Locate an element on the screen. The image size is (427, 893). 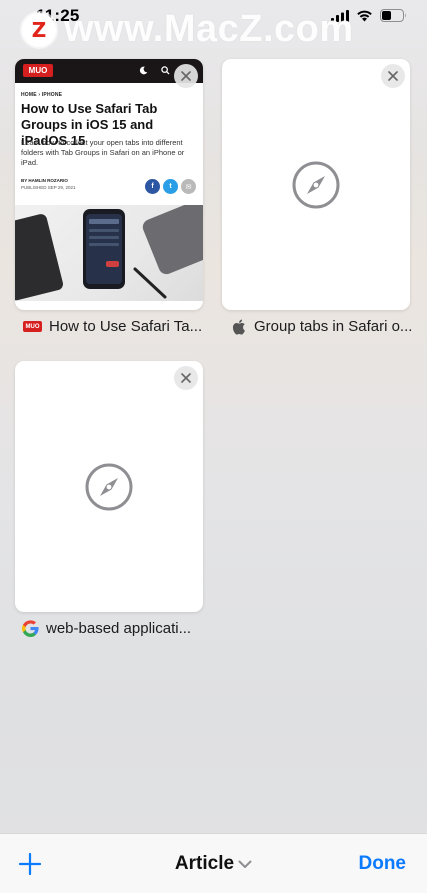
facebook-icon: f is located at coordinates (152, 186).